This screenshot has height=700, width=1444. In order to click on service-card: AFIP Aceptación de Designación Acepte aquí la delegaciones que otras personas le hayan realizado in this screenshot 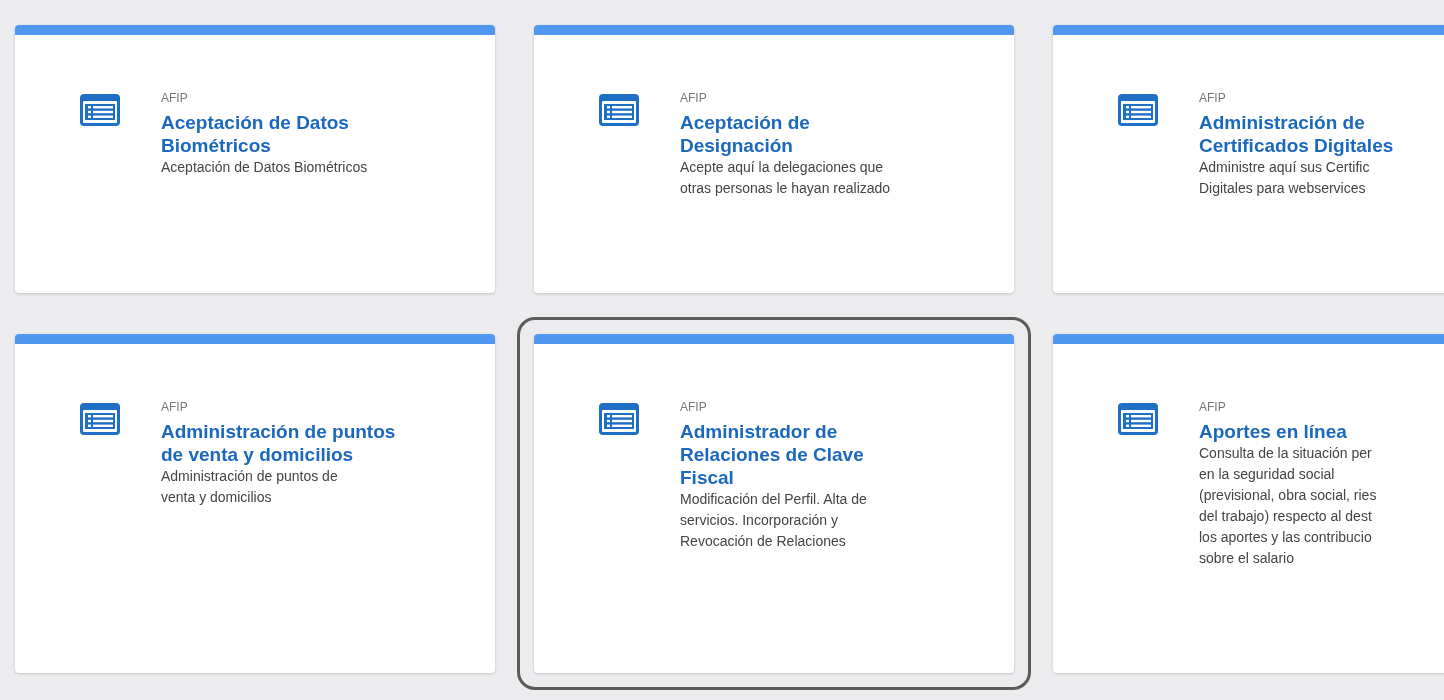, I will do `click(774, 159)`.